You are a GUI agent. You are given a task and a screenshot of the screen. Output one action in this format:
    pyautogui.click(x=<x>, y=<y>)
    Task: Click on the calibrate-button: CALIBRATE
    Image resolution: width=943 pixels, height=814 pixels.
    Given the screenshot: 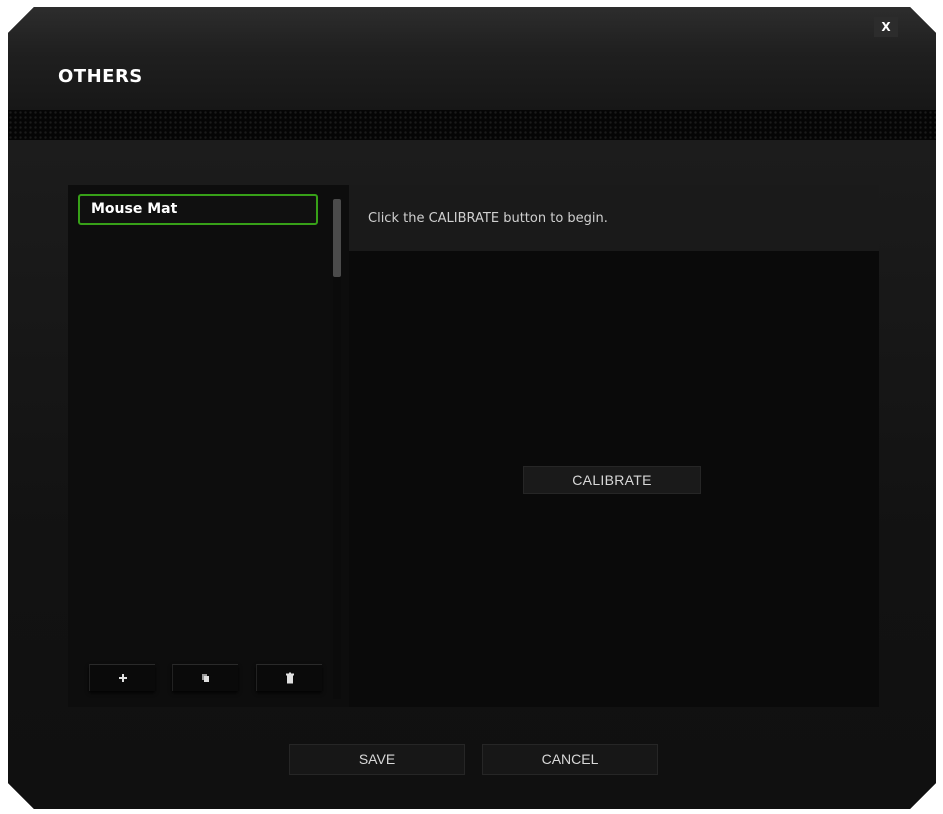 What is the action you would take?
    pyautogui.click(x=612, y=480)
    